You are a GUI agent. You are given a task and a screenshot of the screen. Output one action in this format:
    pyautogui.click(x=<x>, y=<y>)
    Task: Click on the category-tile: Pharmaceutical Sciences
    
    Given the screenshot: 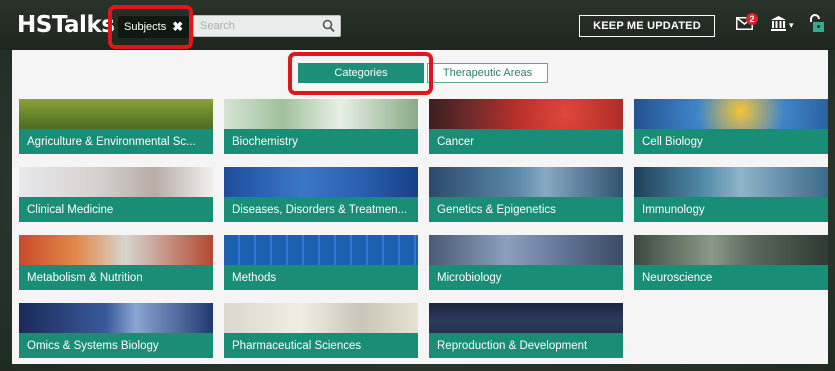 What is the action you would take?
    pyautogui.click(x=321, y=330)
    